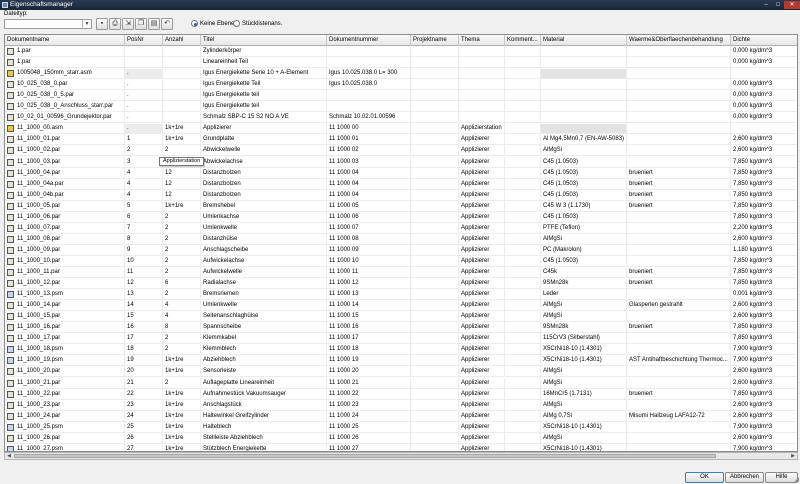 Image resolution: width=800 pixels, height=484 pixels. I want to click on cell-name: 11_1000_25.psm, so click(65, 427).